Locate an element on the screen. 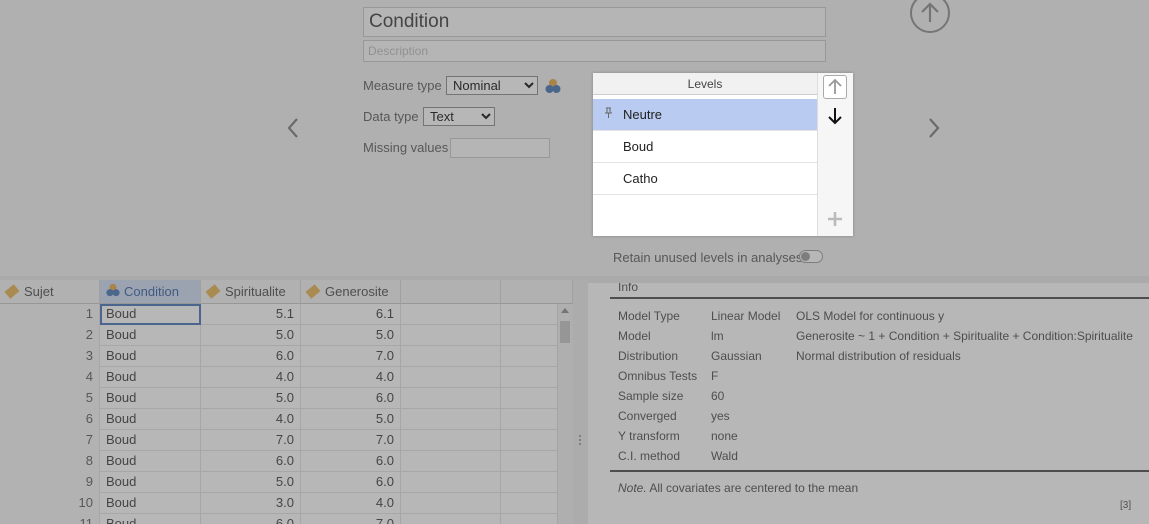 The width and height of the screenshot is (1149, 524). spiritualite-cell: 3.0 is located at coordinates (251, 503).